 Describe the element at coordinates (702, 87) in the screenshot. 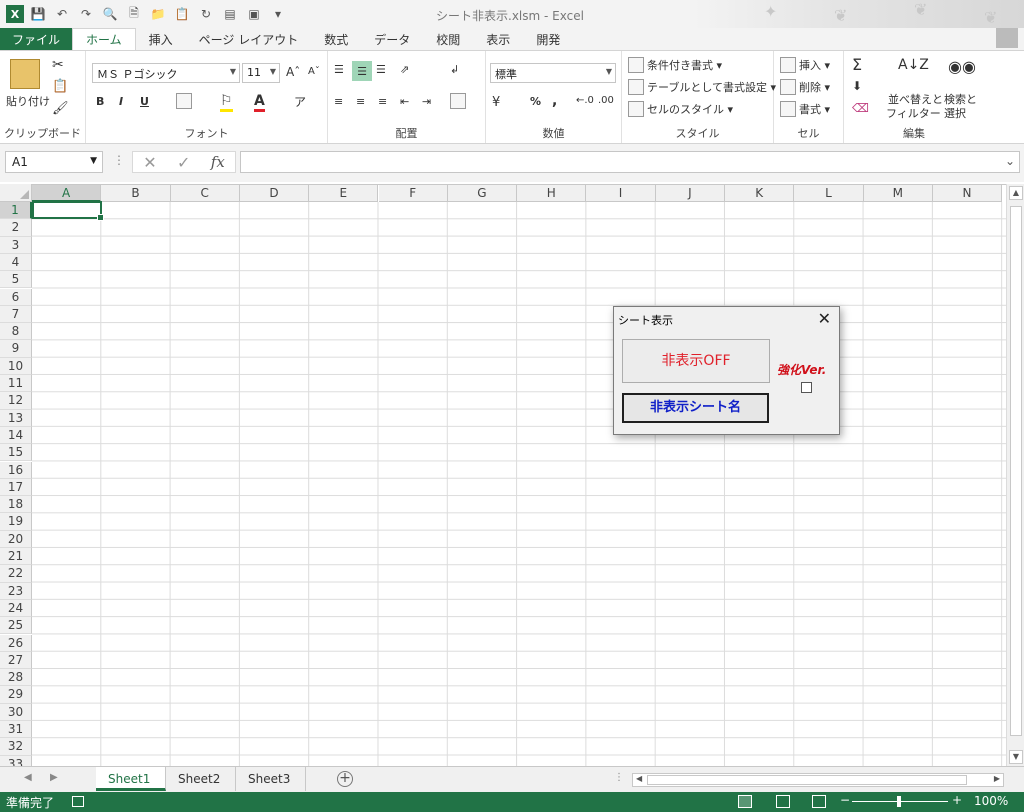

I see `format-as-table-button: テーブルとして書式設定 ▾` at that location.